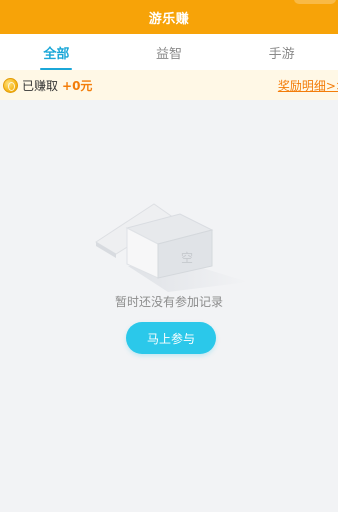 This screenshot has height=512, width=338. What do you see at coordinates (171, 338) in the screenshot?
I see `join-now-button: 马上参与` at bounding box center [171, 338].